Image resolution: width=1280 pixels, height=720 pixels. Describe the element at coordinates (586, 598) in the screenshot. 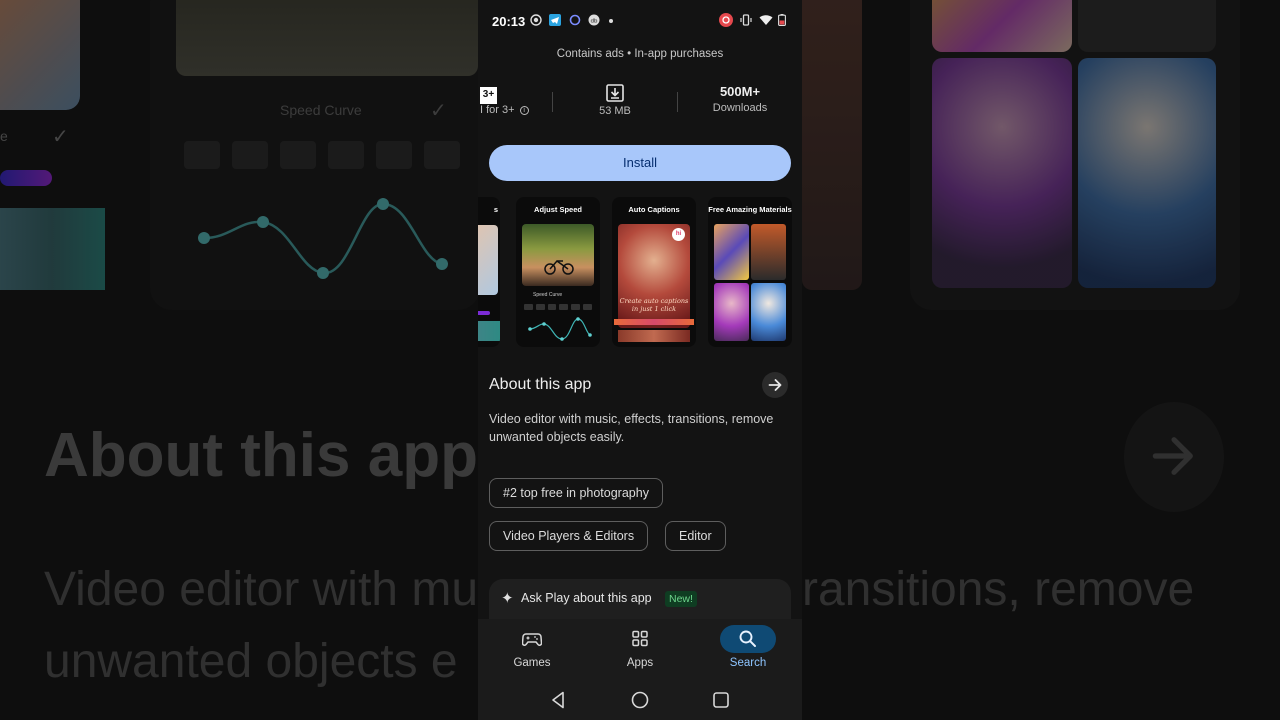

I see `ask-play-label: Ask Play about this app` at that location.